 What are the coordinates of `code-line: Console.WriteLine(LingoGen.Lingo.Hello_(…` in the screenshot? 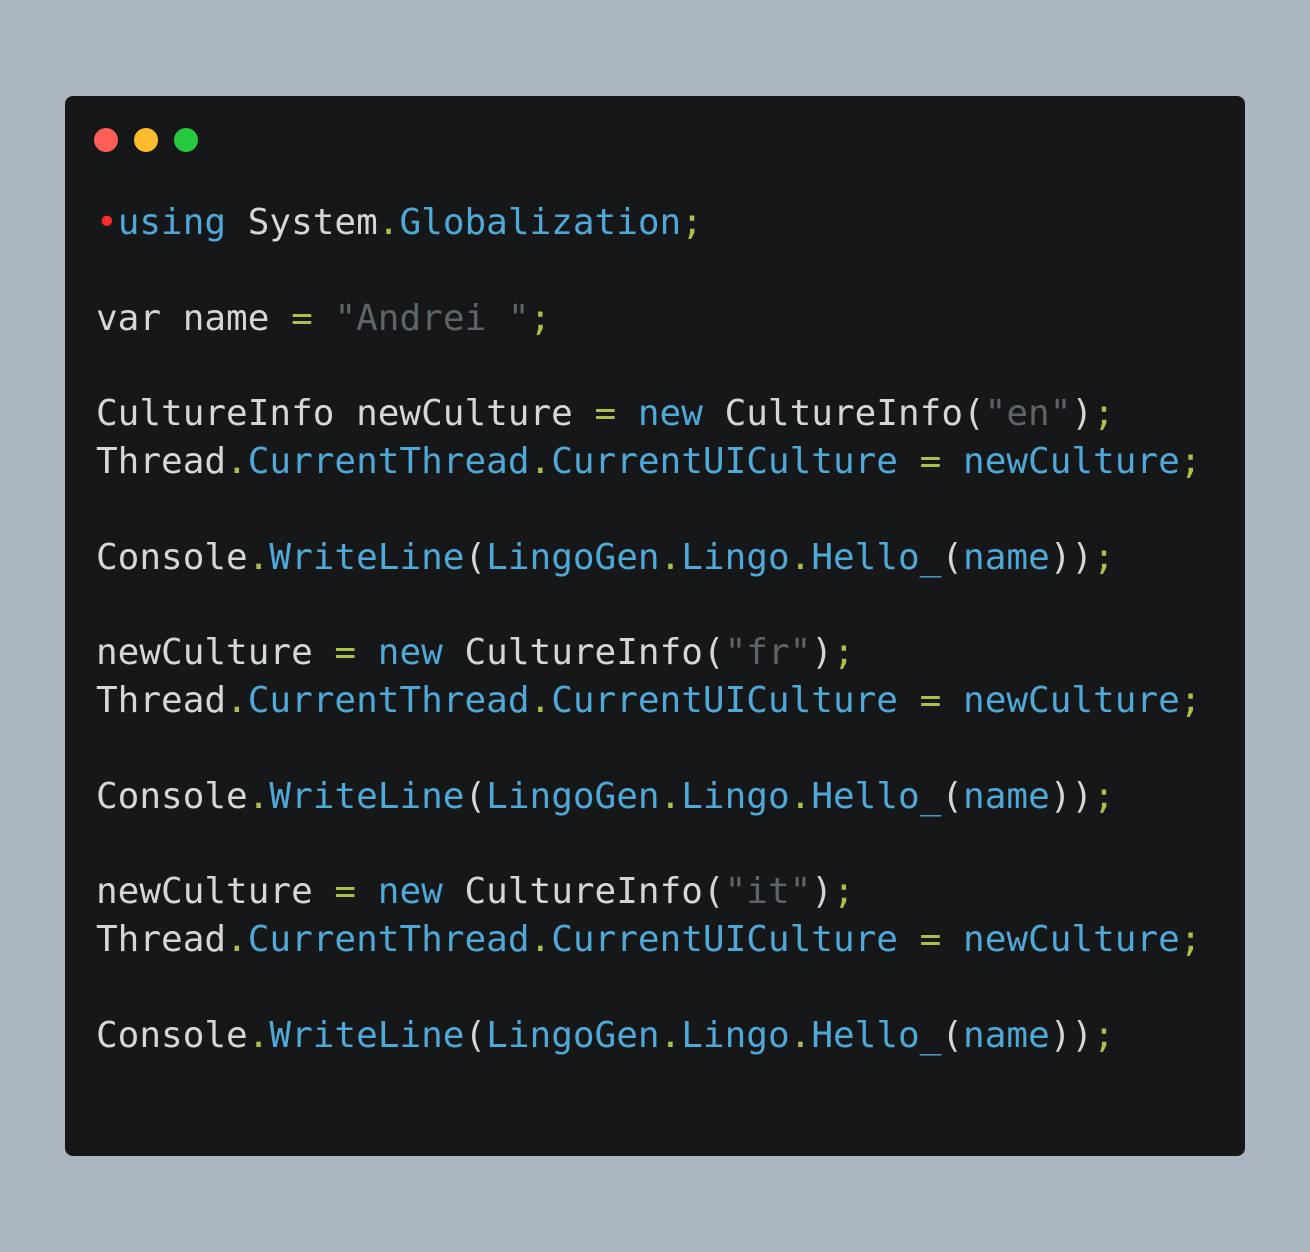 It's located at (660, 1036).